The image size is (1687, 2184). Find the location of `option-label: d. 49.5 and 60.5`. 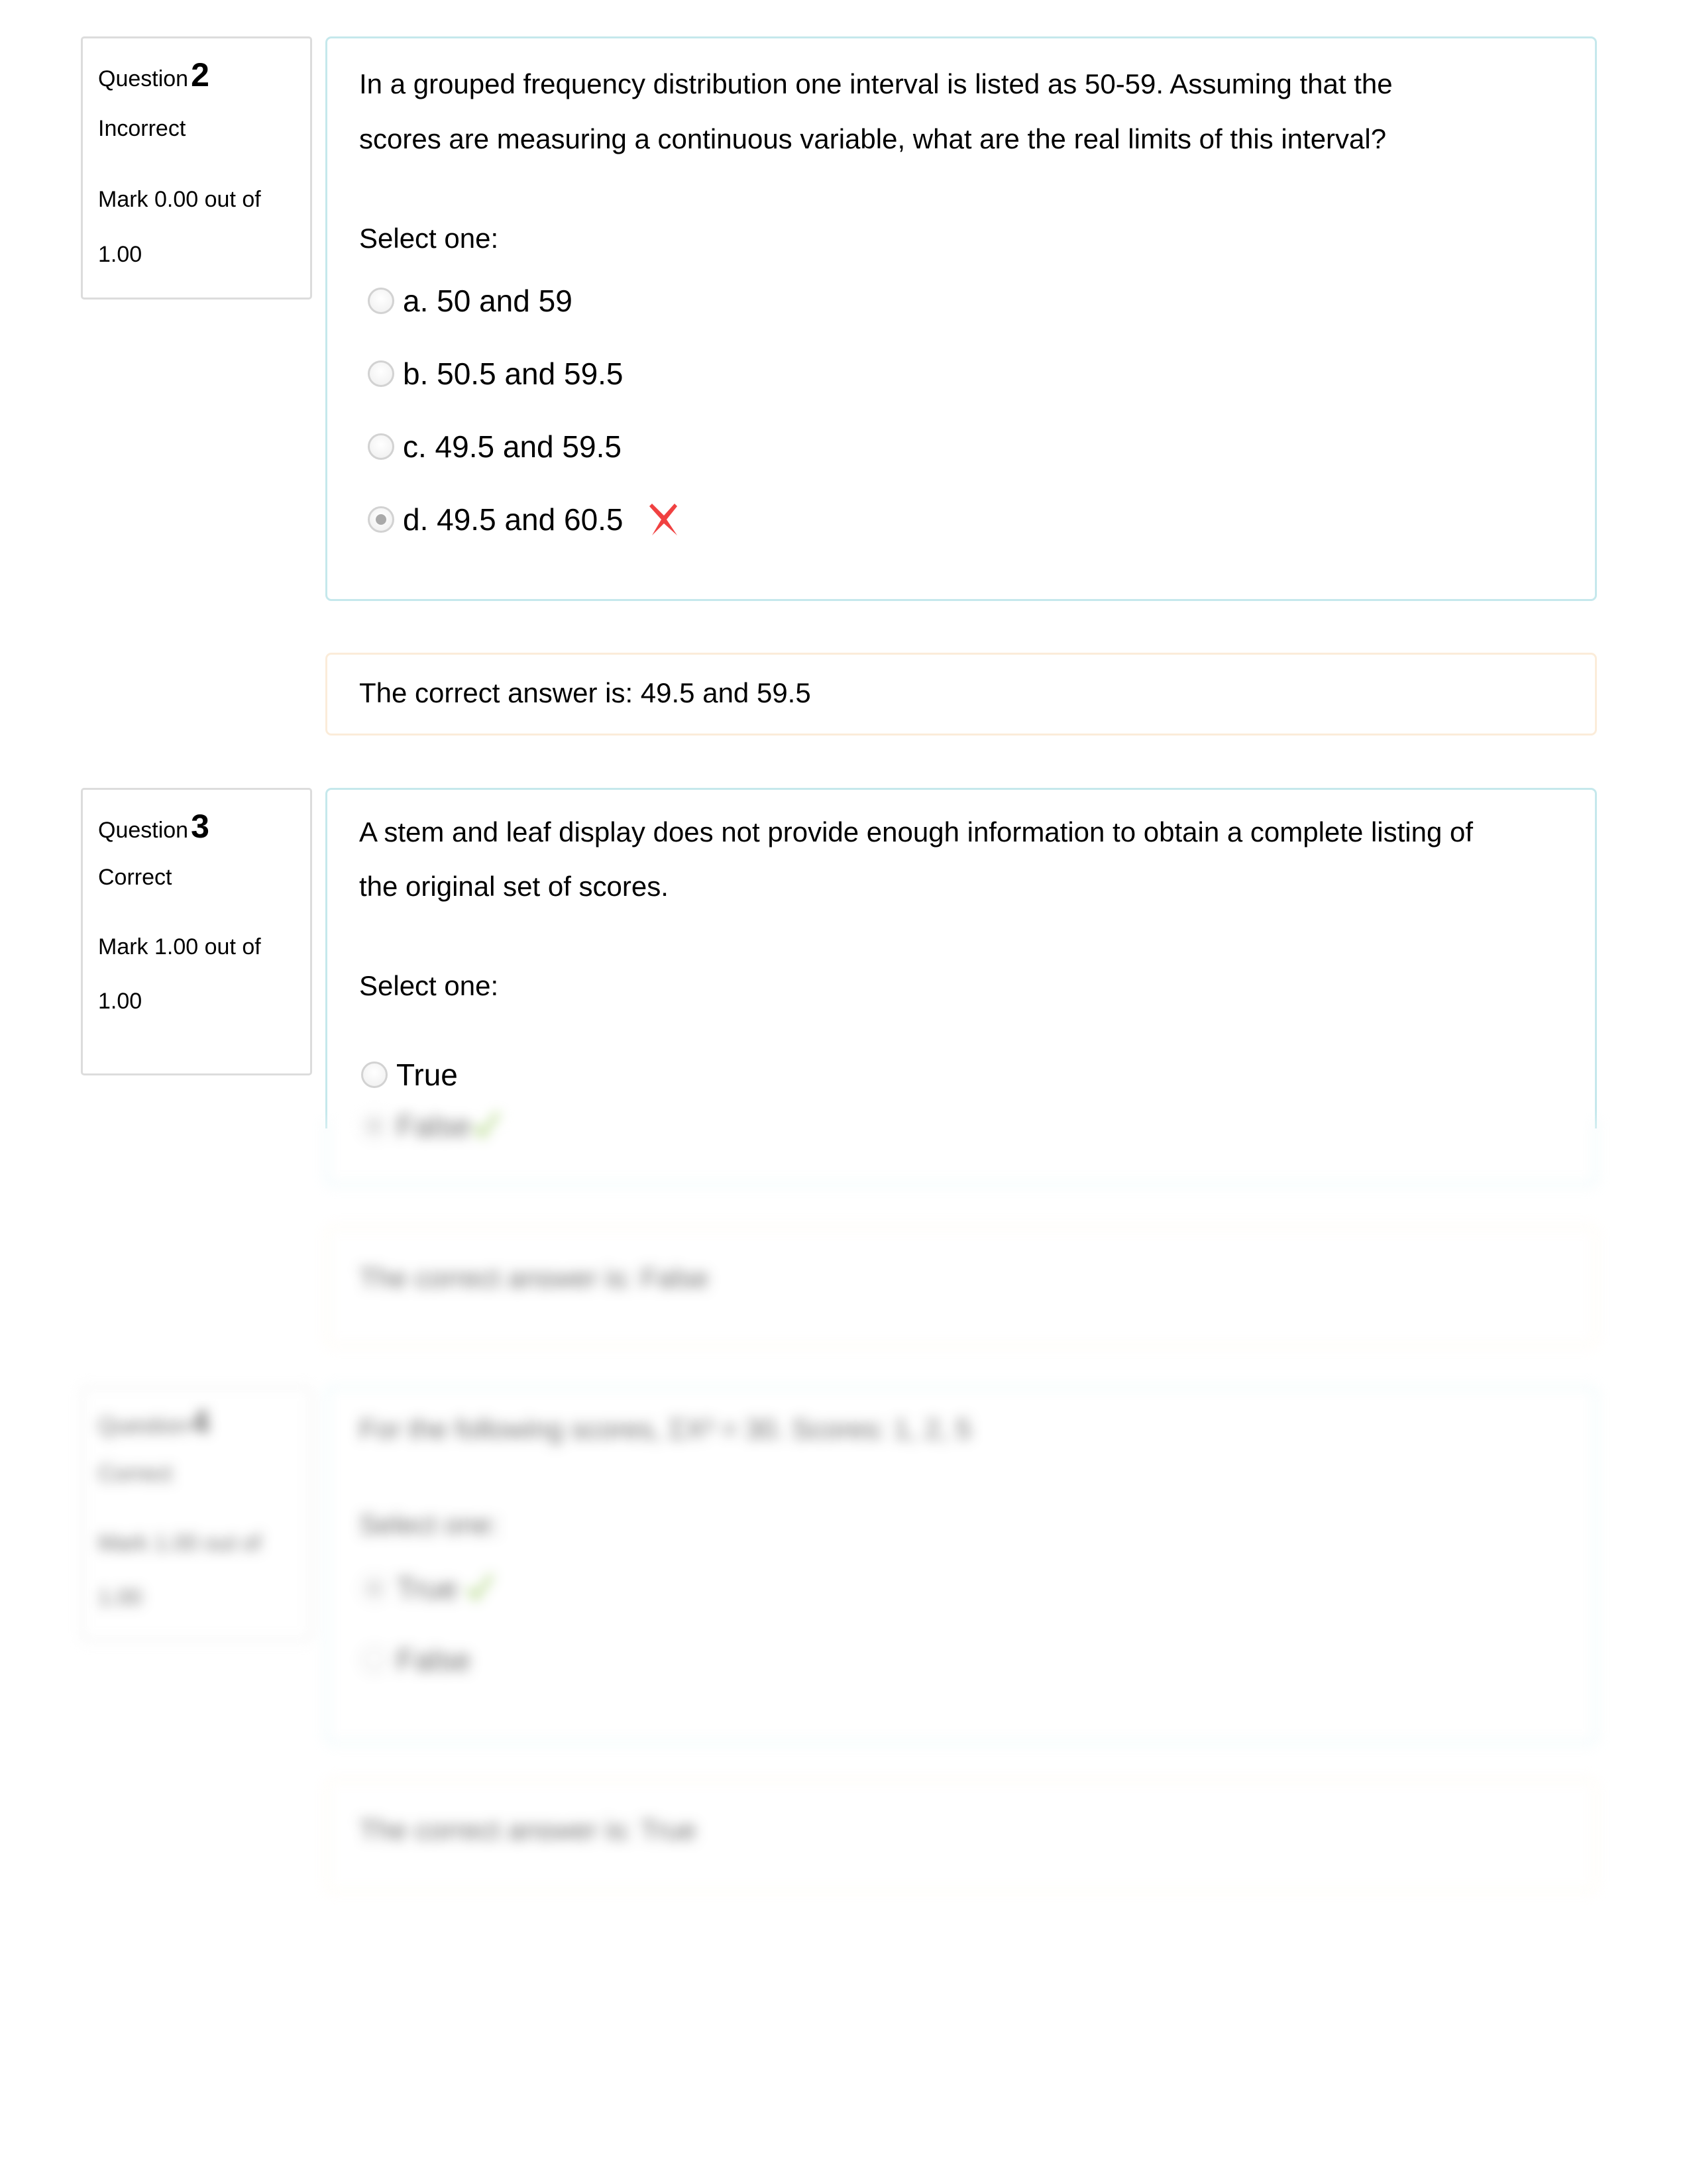

option-label: d. 49.5 and 60.5 is located at coordinates (513, 519).